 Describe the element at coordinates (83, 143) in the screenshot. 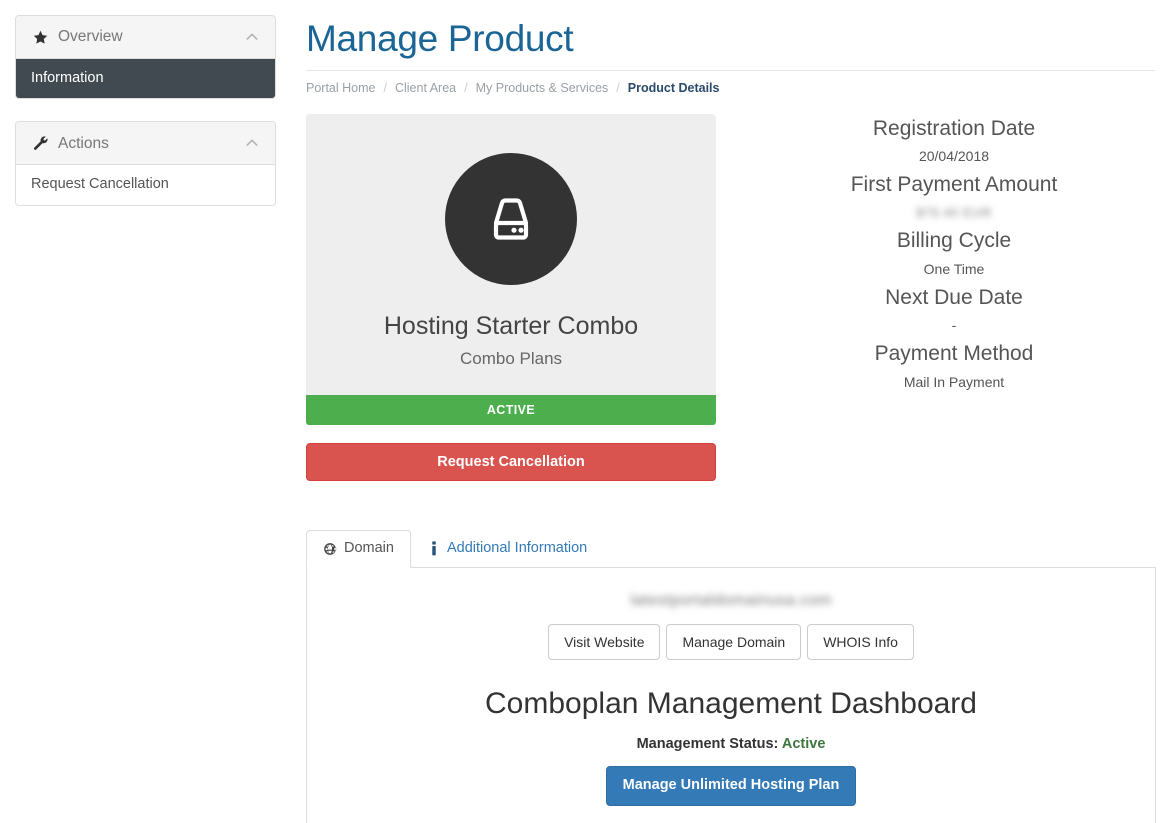

I see `sidebar-panel-actions-title: Actions` at that location.